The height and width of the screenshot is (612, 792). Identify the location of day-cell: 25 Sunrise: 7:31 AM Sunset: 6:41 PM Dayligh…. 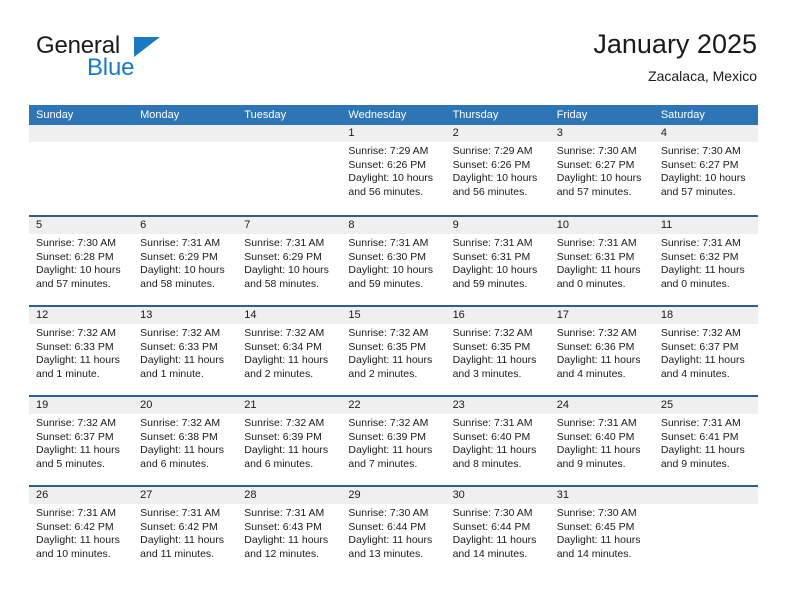
(705, 441).